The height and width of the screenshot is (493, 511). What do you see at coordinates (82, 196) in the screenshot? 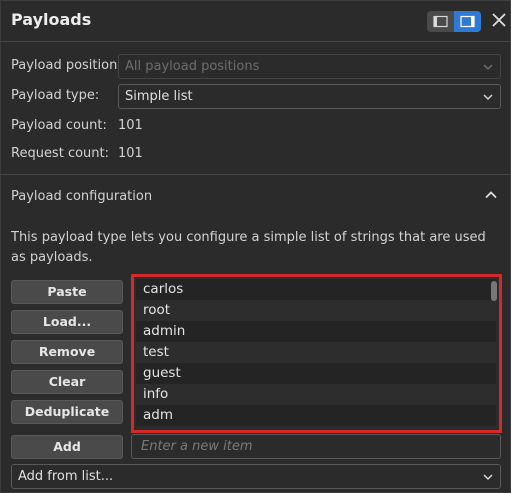
I see `config-section-title: Payload configuration` at bounding box center [82, 196].